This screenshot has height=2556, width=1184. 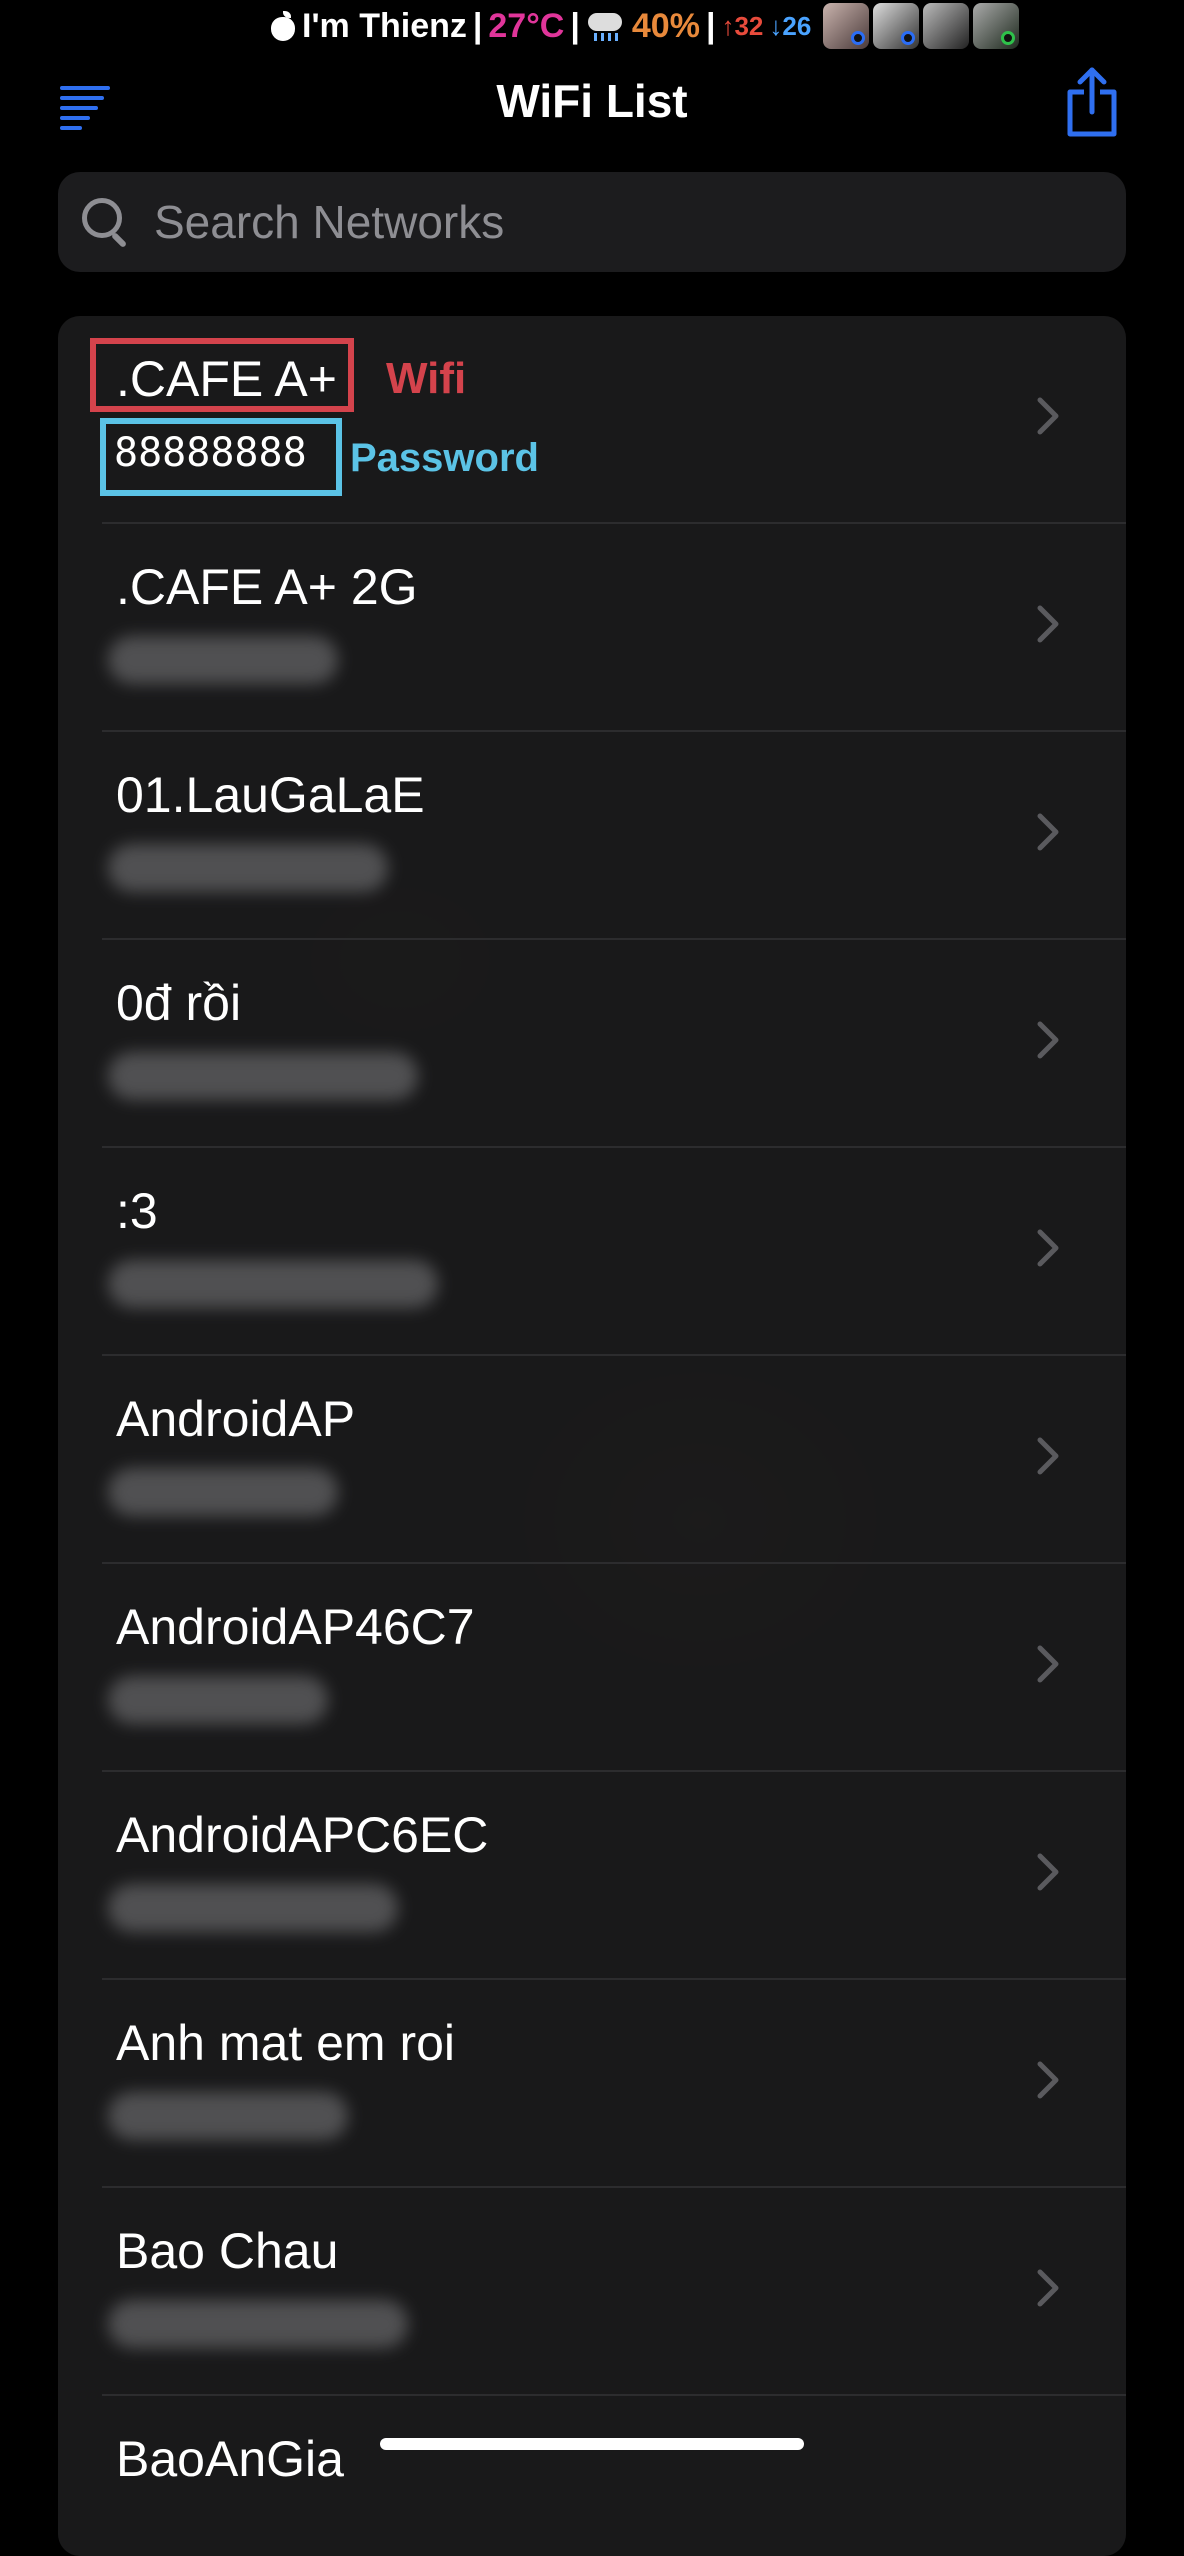 I want to click on list-item: AndroidAPC6EC, so click(x=592, y=1876).